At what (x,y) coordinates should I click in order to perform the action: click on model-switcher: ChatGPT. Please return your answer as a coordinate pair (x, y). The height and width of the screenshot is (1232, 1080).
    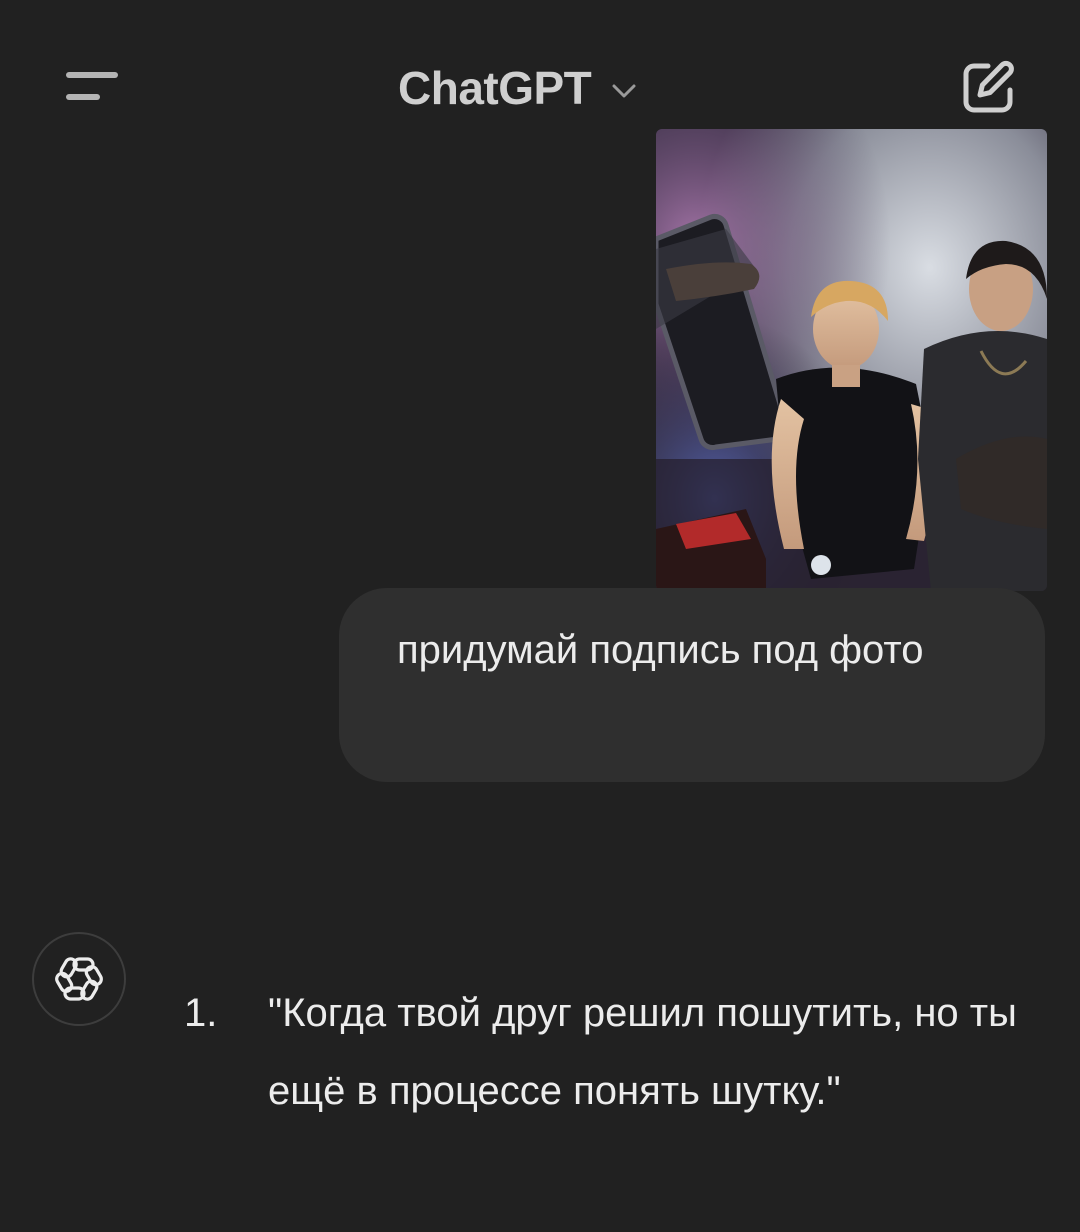
    Looking at the image, I should click on (518, 88).